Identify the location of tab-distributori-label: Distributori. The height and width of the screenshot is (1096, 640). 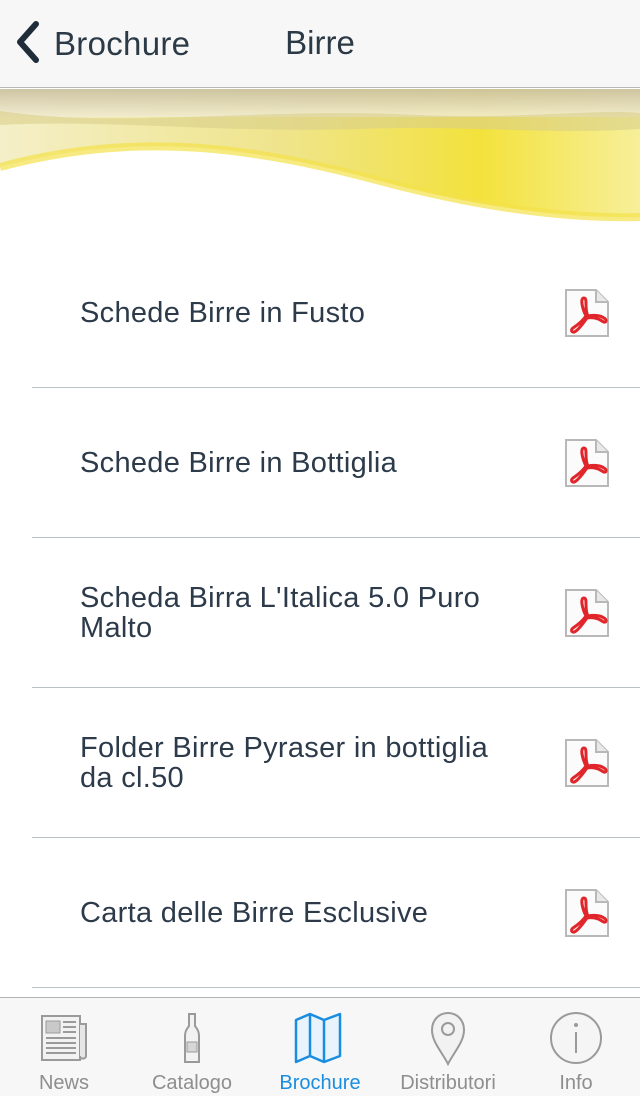
(448, 1083).